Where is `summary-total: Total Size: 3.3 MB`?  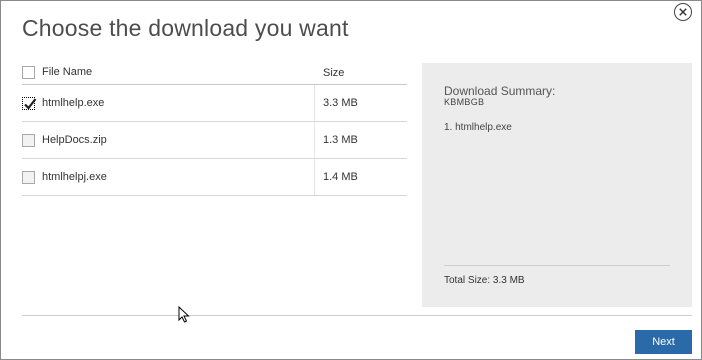 summary-total: Total Size: 3.3 MB is located at coordinates (484, 280).